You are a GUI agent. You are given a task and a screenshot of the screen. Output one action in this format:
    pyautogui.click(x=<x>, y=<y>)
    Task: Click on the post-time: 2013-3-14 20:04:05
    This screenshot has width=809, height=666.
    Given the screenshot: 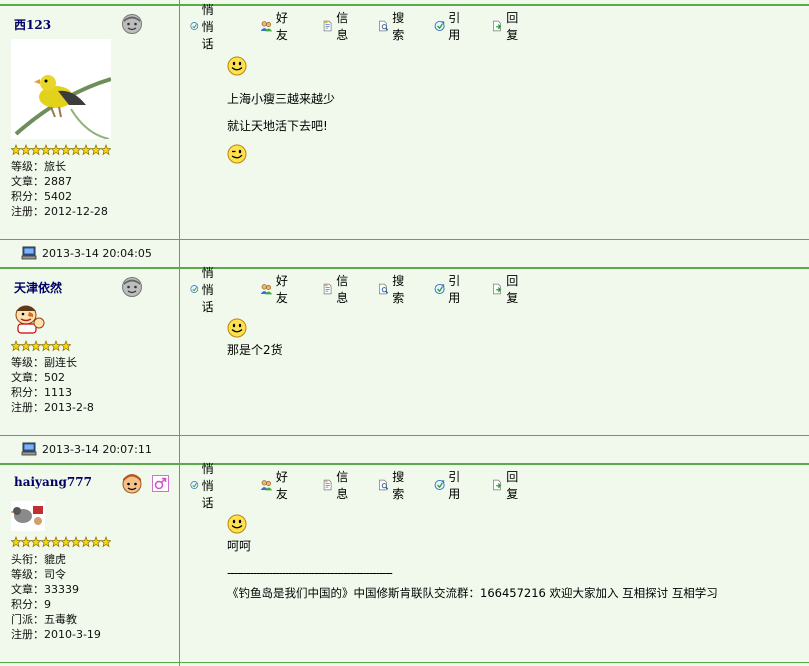 What is the action you would take?
    pyautogui.click(x=97, y=253)
    